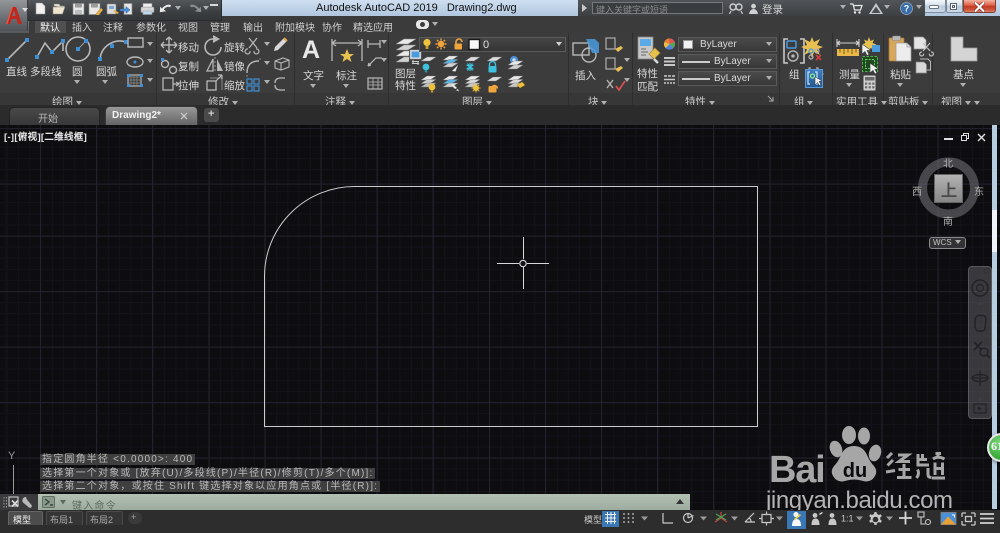 The width and height of the screenshot is (1000, 533). I want to click on svg-text: du, so click(855, 471).